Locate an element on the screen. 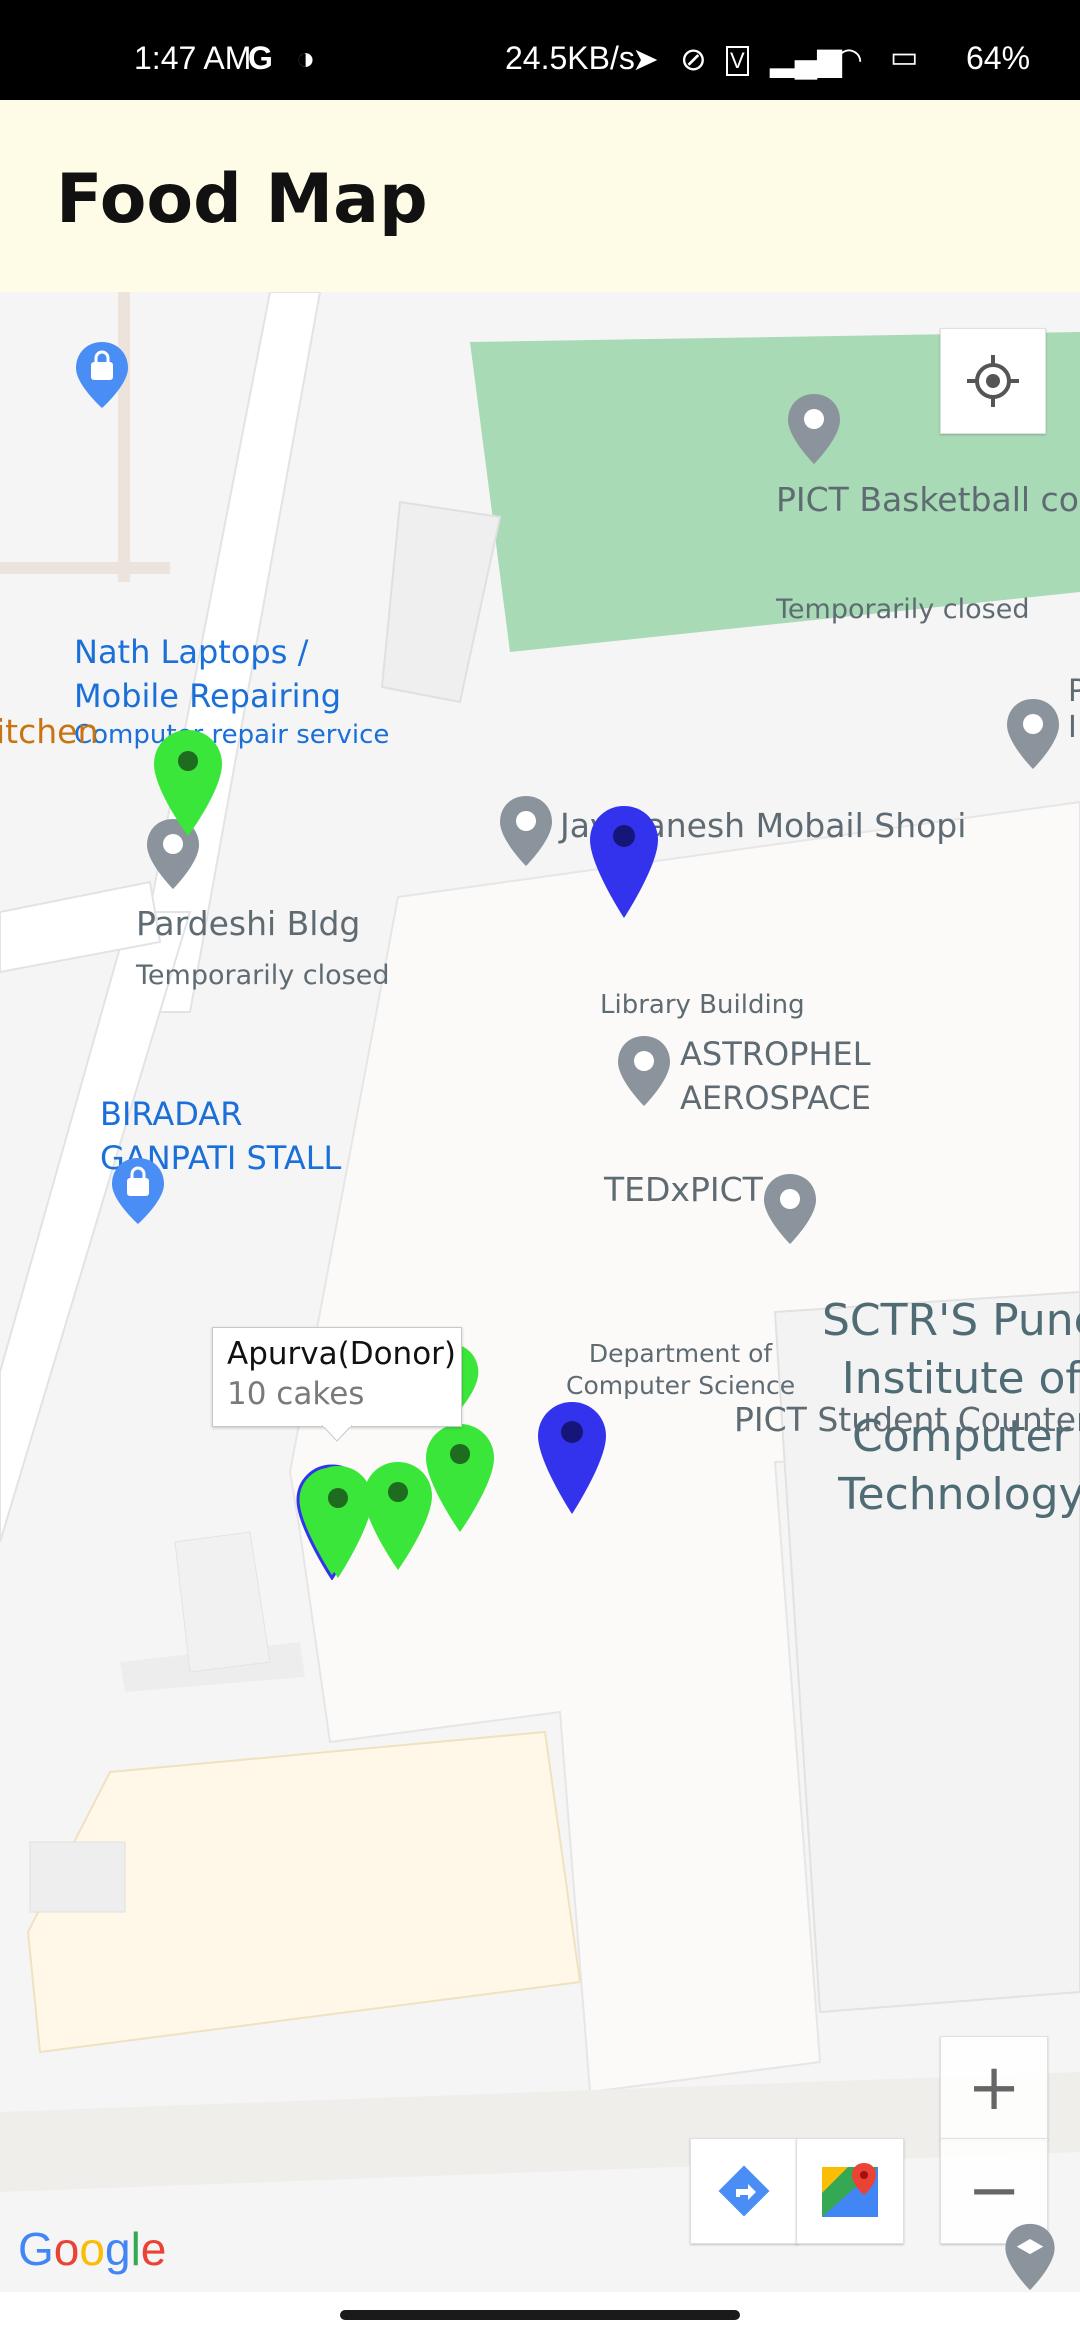 This screenshot has height=2340, width=1080. location-icon: ➤ is located at coordinates (645, 59).